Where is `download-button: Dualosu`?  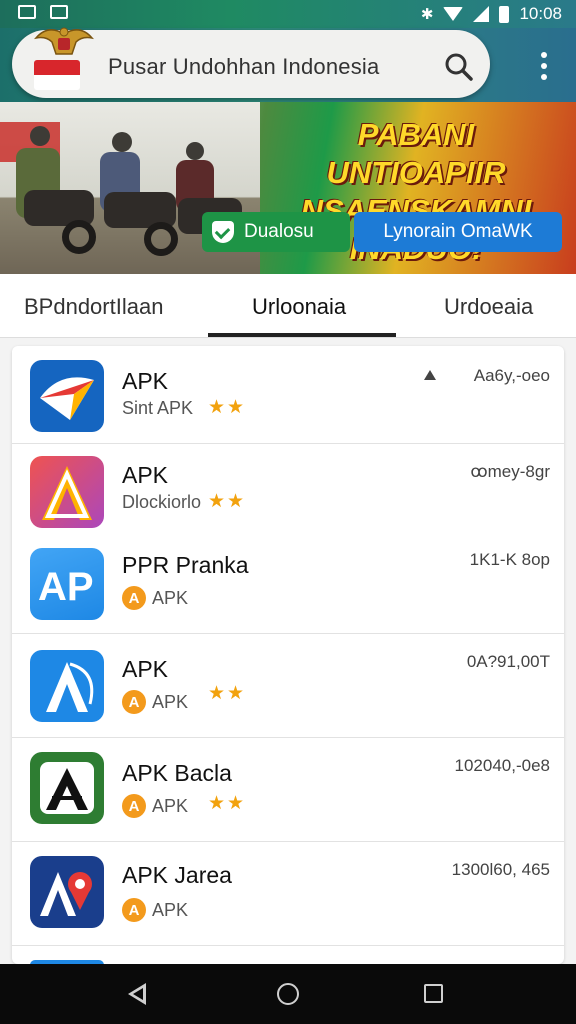 download-button: Dualosu is located at coordinates (276, 232).